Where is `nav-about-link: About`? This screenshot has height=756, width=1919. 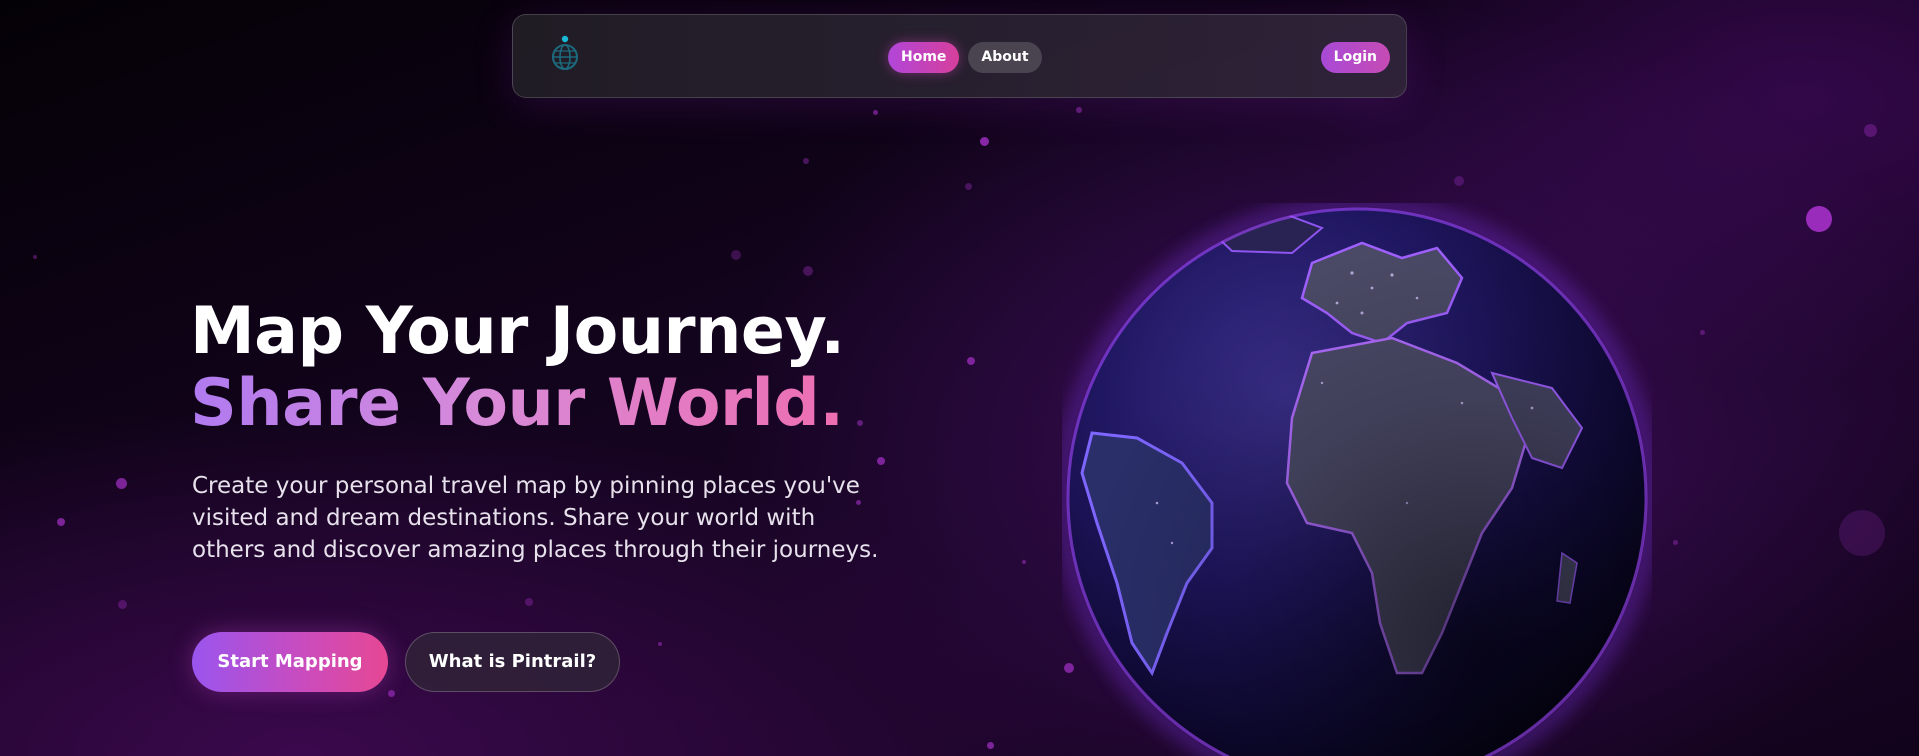 nav-about-link: About is located at coordinates (1005, 57).